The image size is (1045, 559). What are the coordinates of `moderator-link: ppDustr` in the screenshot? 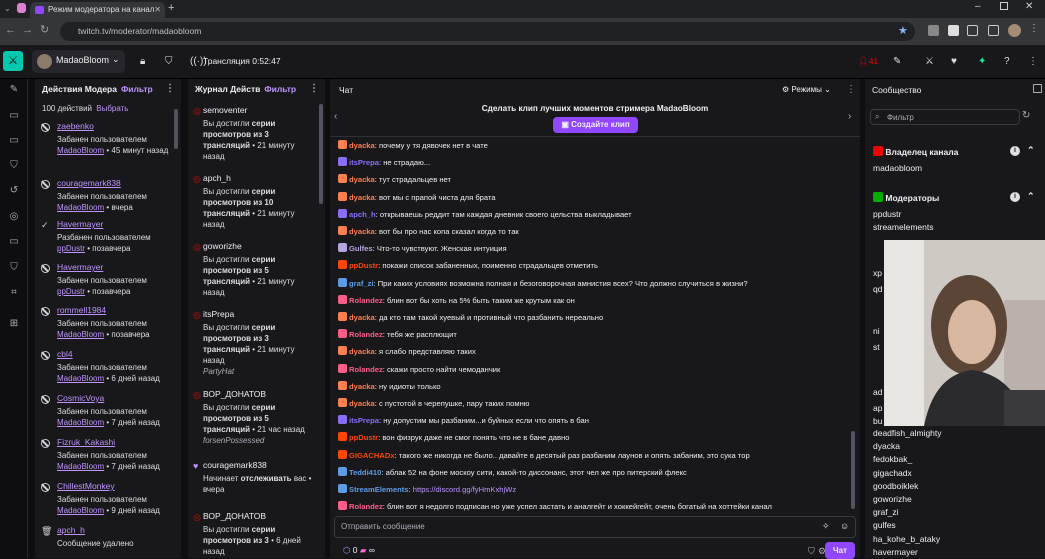 It's located at (71, 291).